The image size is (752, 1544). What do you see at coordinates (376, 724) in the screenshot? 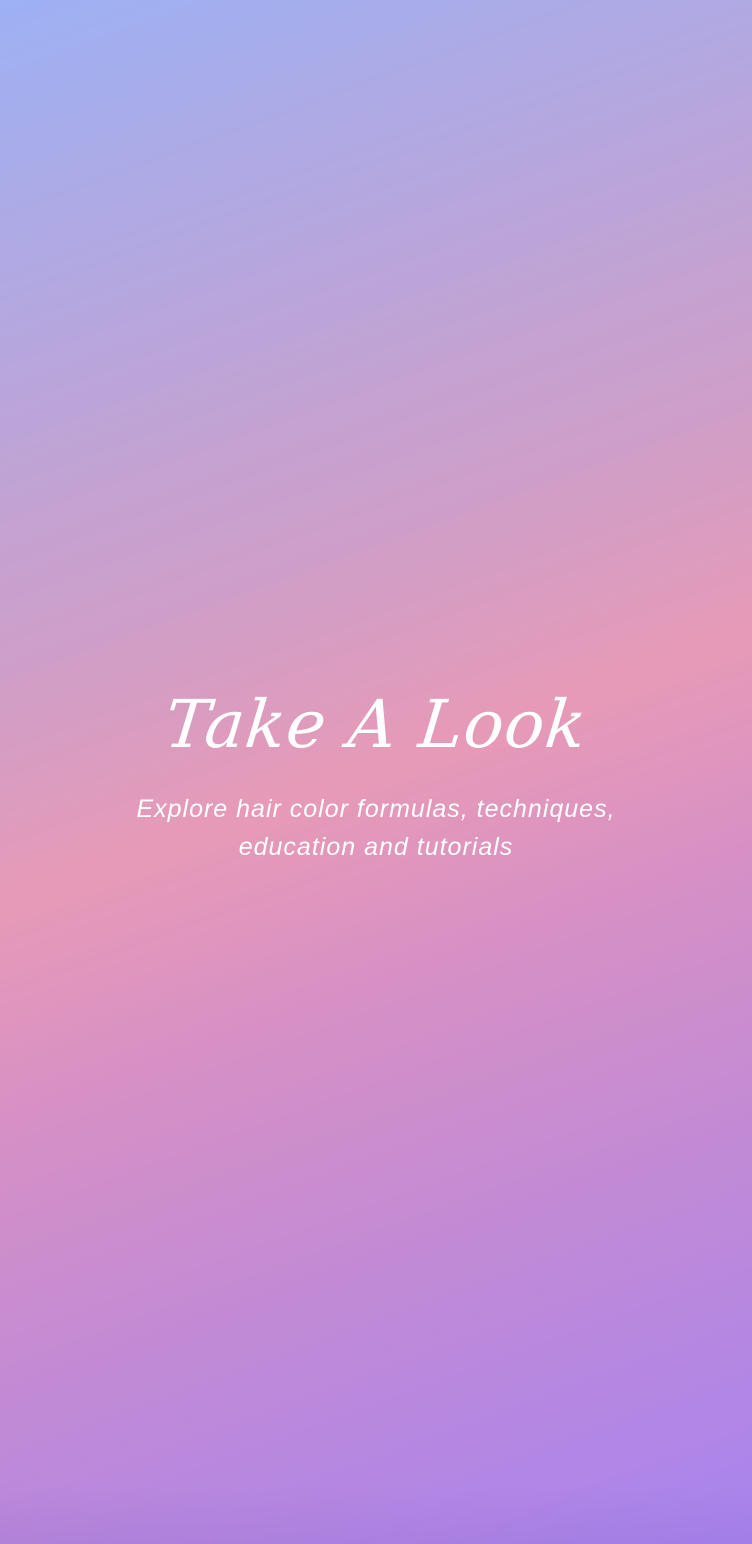
I see `page-title: Take A Look` at bounding box center [376, 724].